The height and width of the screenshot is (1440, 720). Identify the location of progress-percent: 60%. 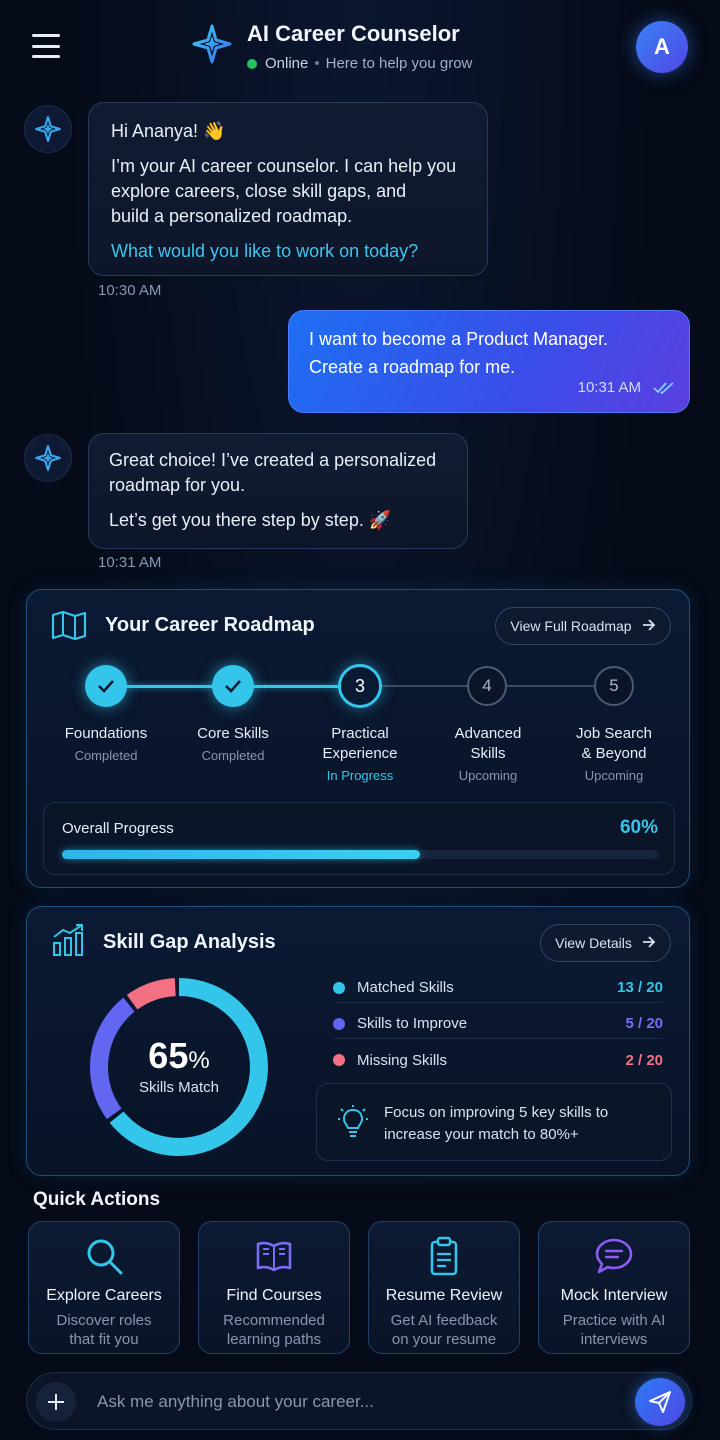
(638, 827).